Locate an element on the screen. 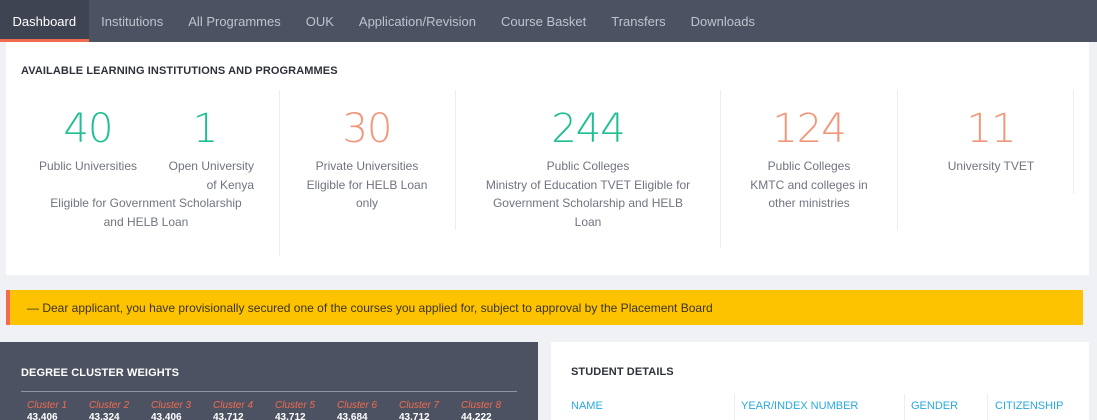  moe-line2: Ministry of Education TVET Eligible for is located at coordinates (588, 184).